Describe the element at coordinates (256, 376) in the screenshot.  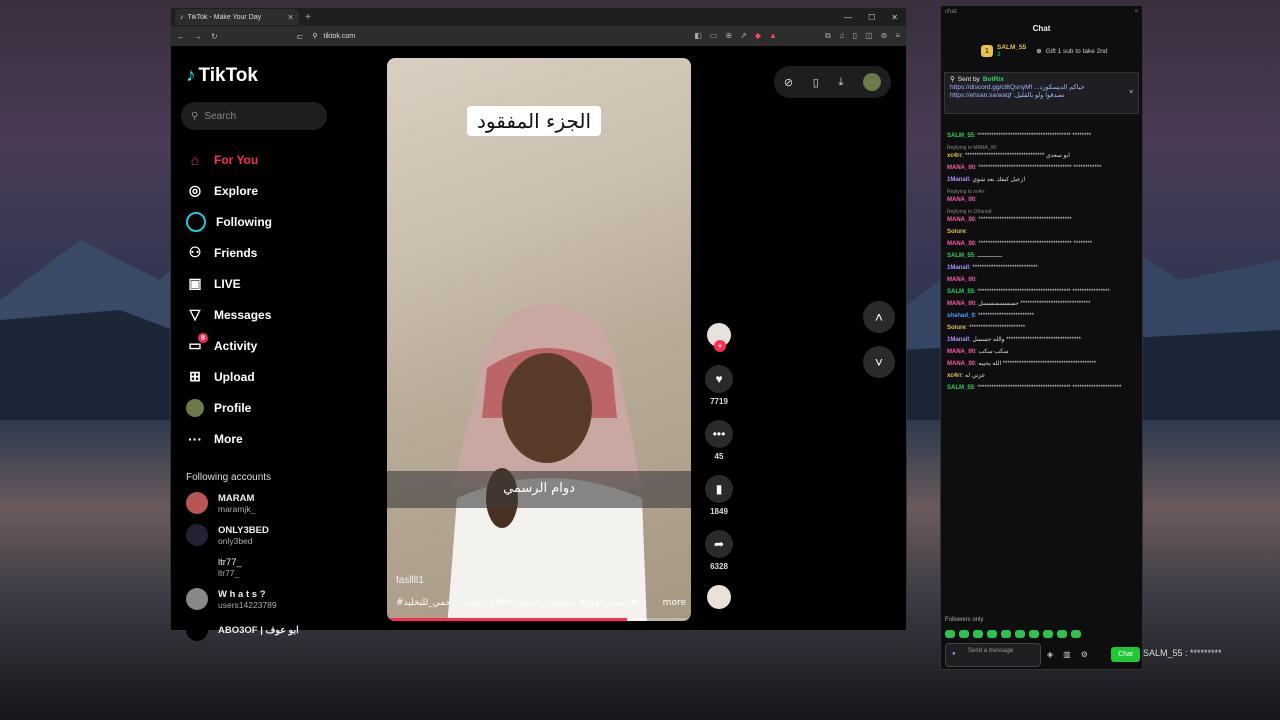
I see `nav-upload: ⊞ Upload` at that location.